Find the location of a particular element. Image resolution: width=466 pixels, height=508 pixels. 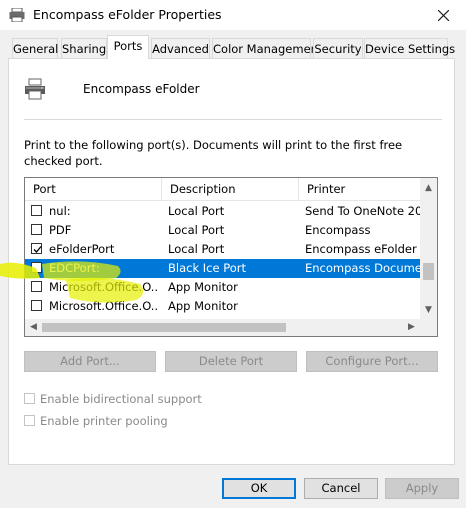

scroll-left-icon: ◀ is located at coordinates (33, 327).